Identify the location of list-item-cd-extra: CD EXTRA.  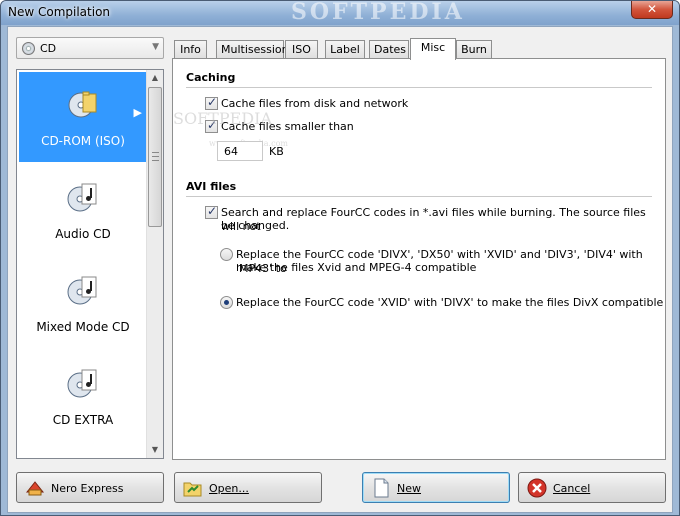
(83, 396).